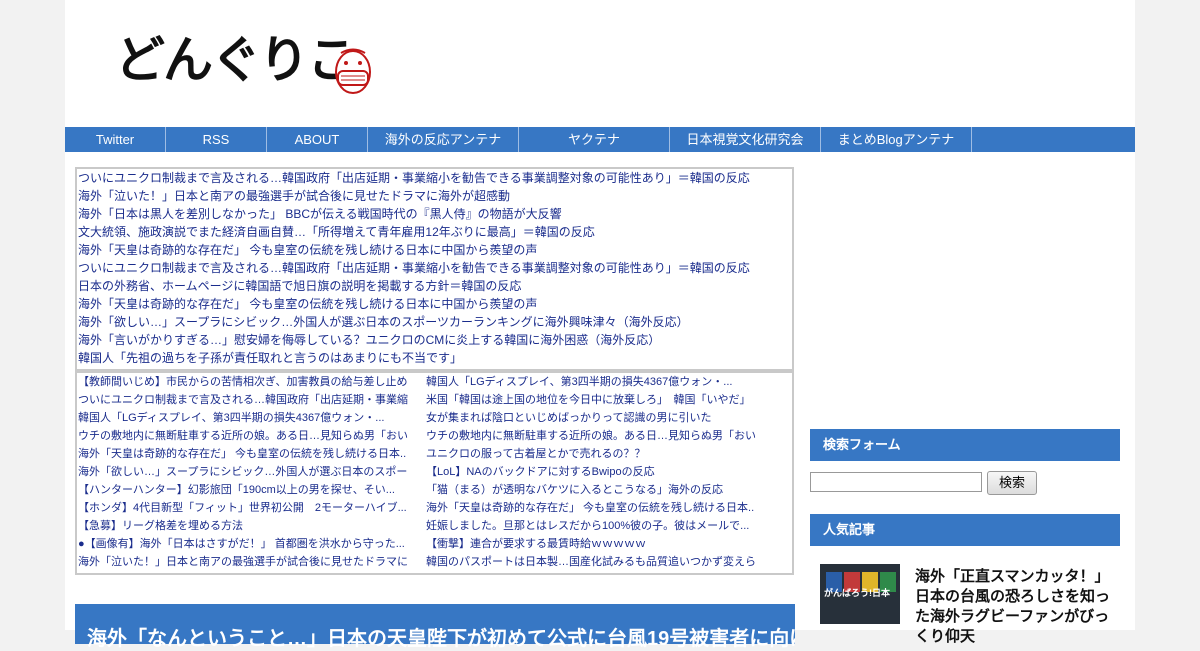 This screenshot has height=651, width=1200. Describe the element at coordinates (591, 400) in the screenshot. I see `antenna-link: 米国「韓国は途上国の地位を今日中に放棄しろ」 韓国「いやだ」` at that location.